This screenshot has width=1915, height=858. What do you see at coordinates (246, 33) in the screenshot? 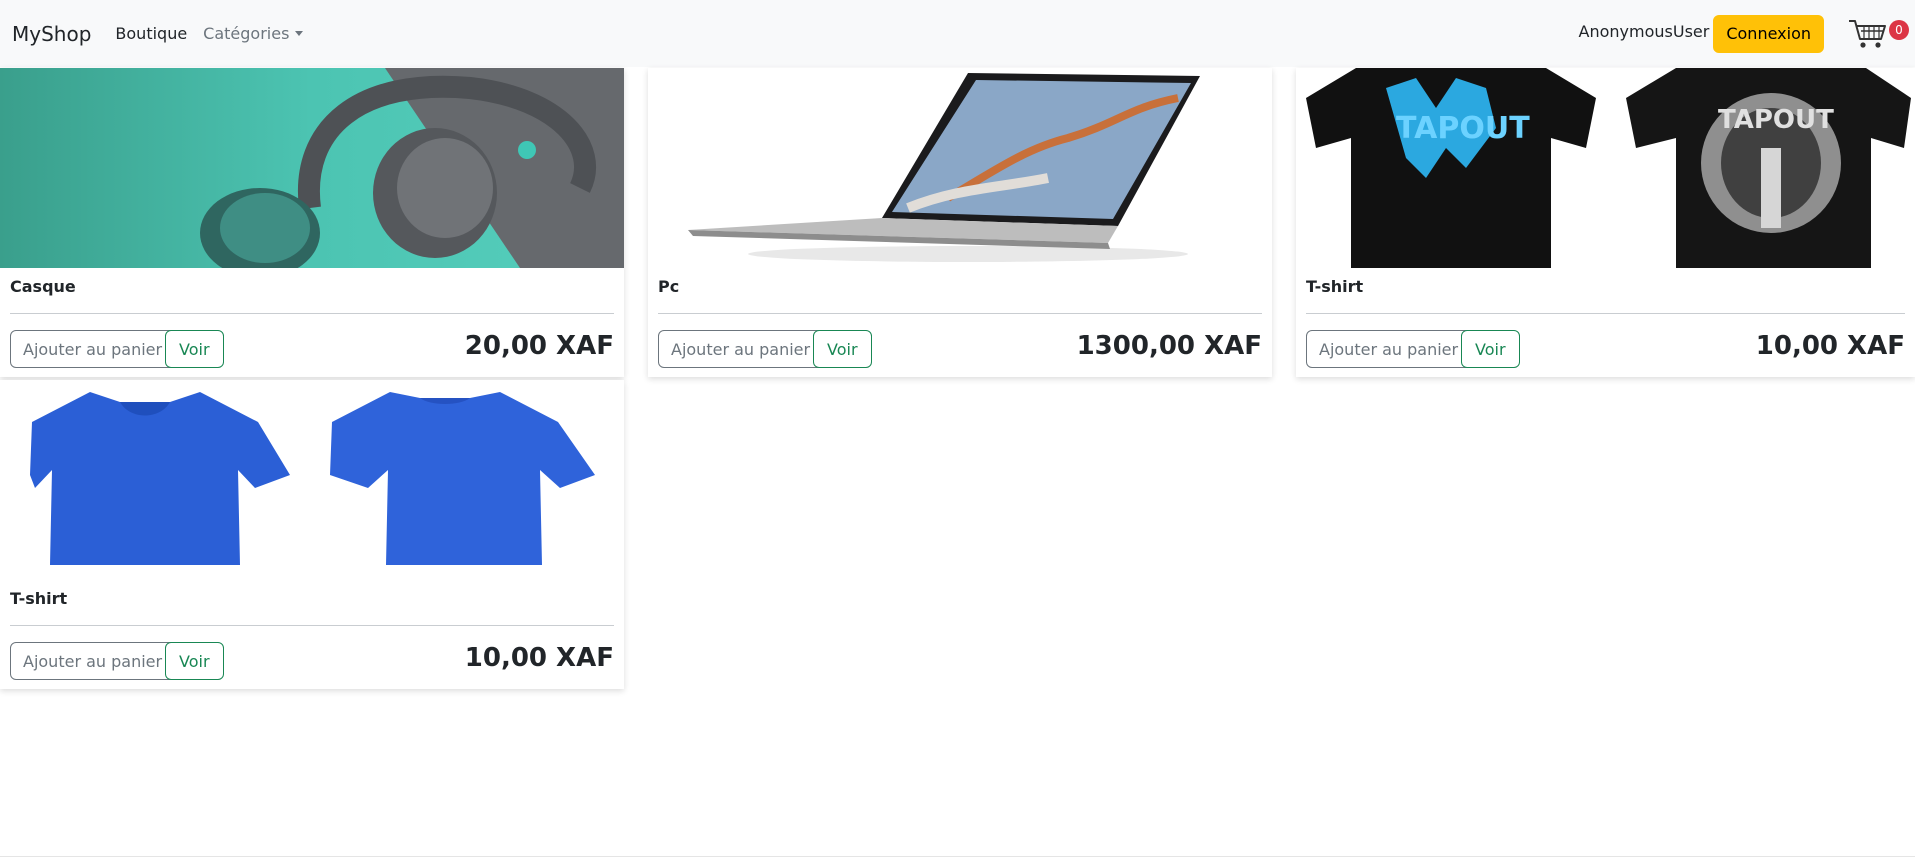
I see `nav-dropdown-label: Catégories` at bounding box center [246, 33].